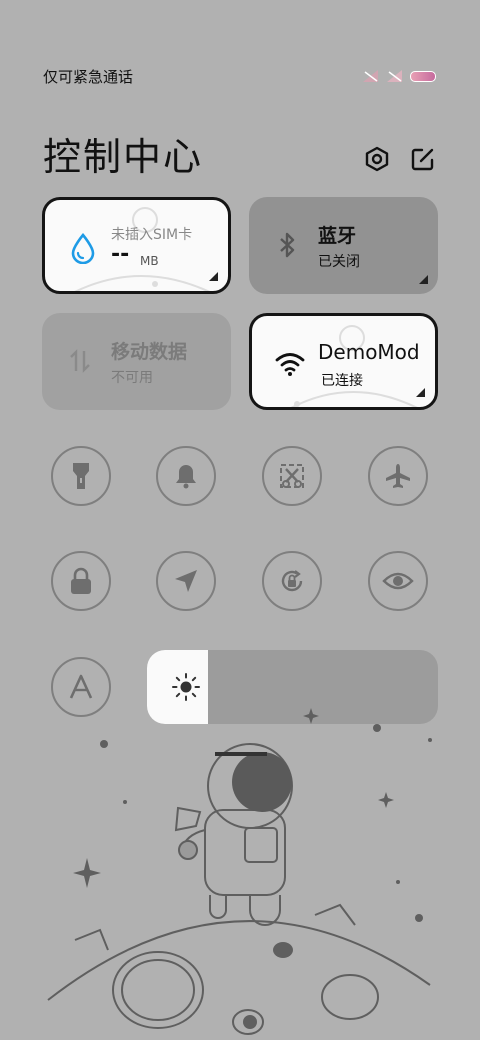 This screenshot has height=1040, width=480. I want to click on status-icons, so click(399, 76).